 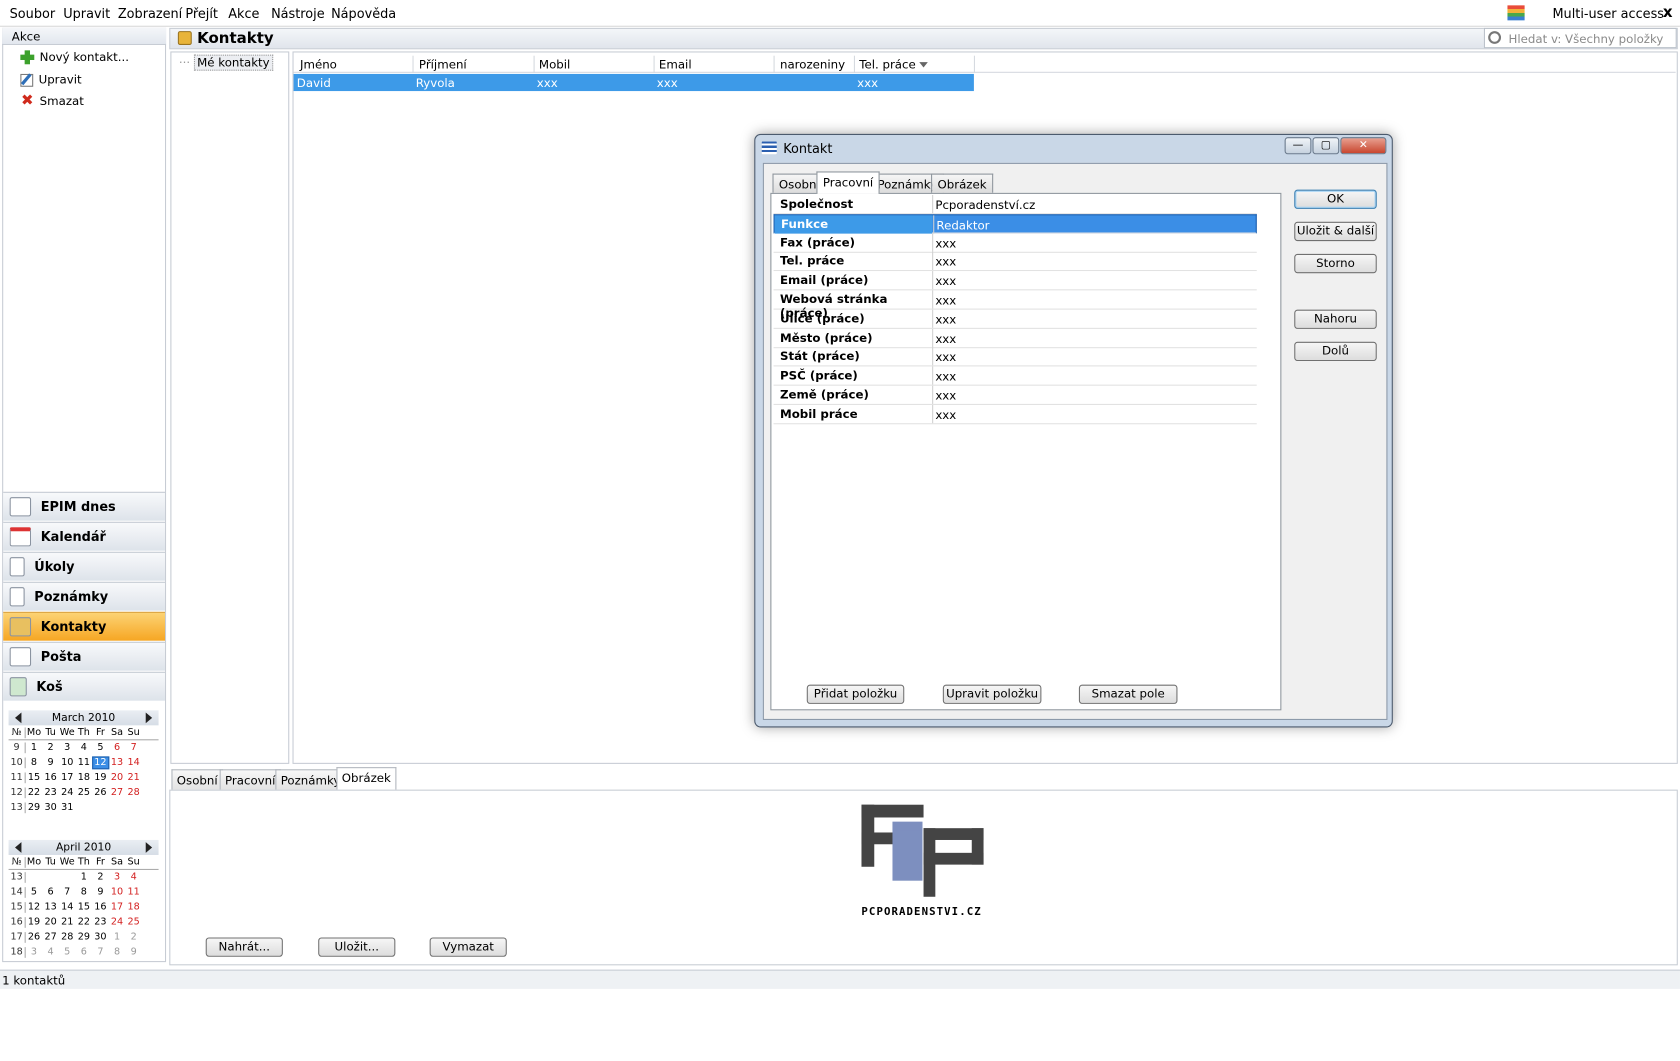 I want to click on tab-pracovni: Pracovní, so click(x=848, y=182).